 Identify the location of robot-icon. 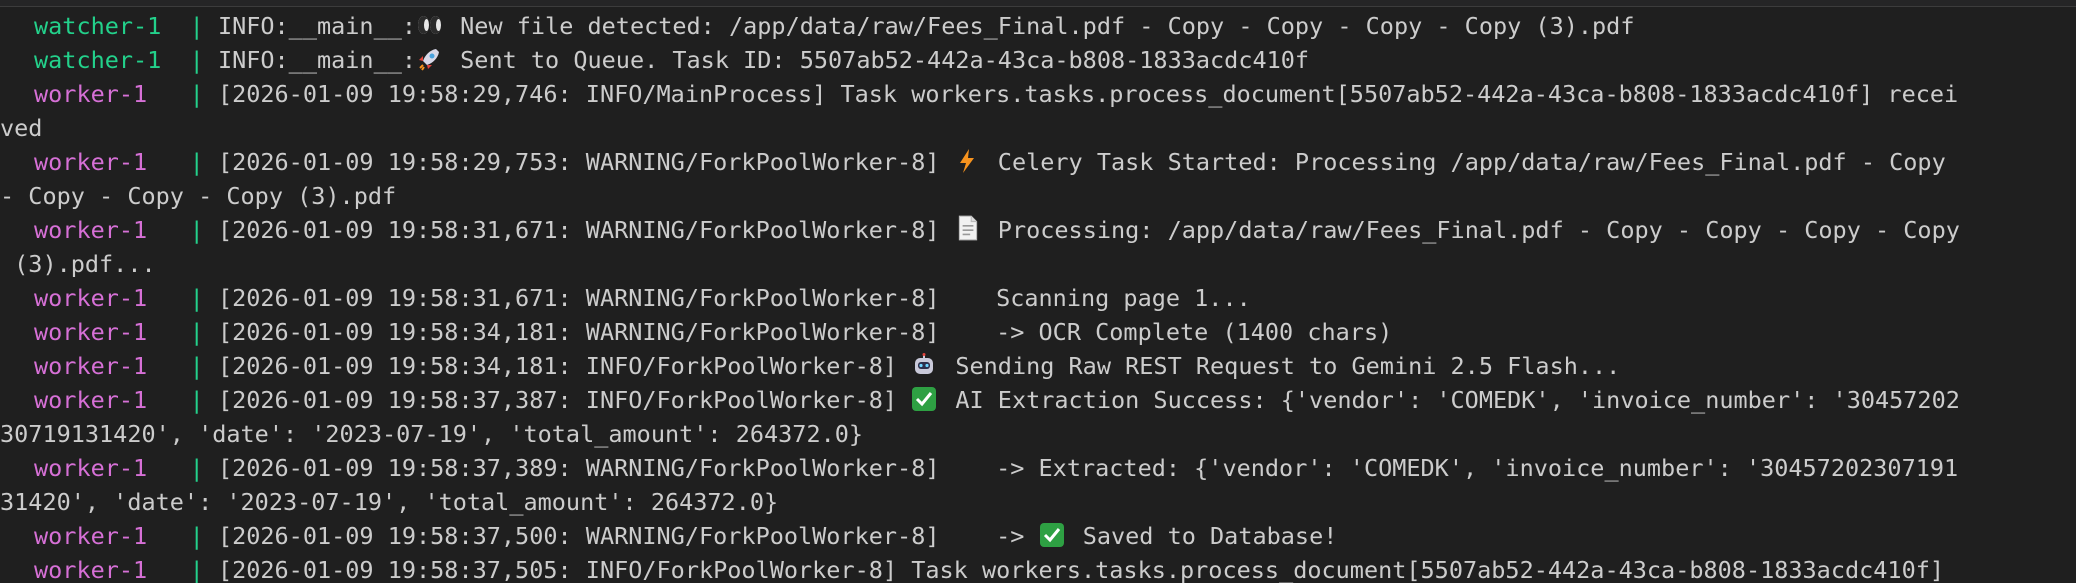
(925, 365).